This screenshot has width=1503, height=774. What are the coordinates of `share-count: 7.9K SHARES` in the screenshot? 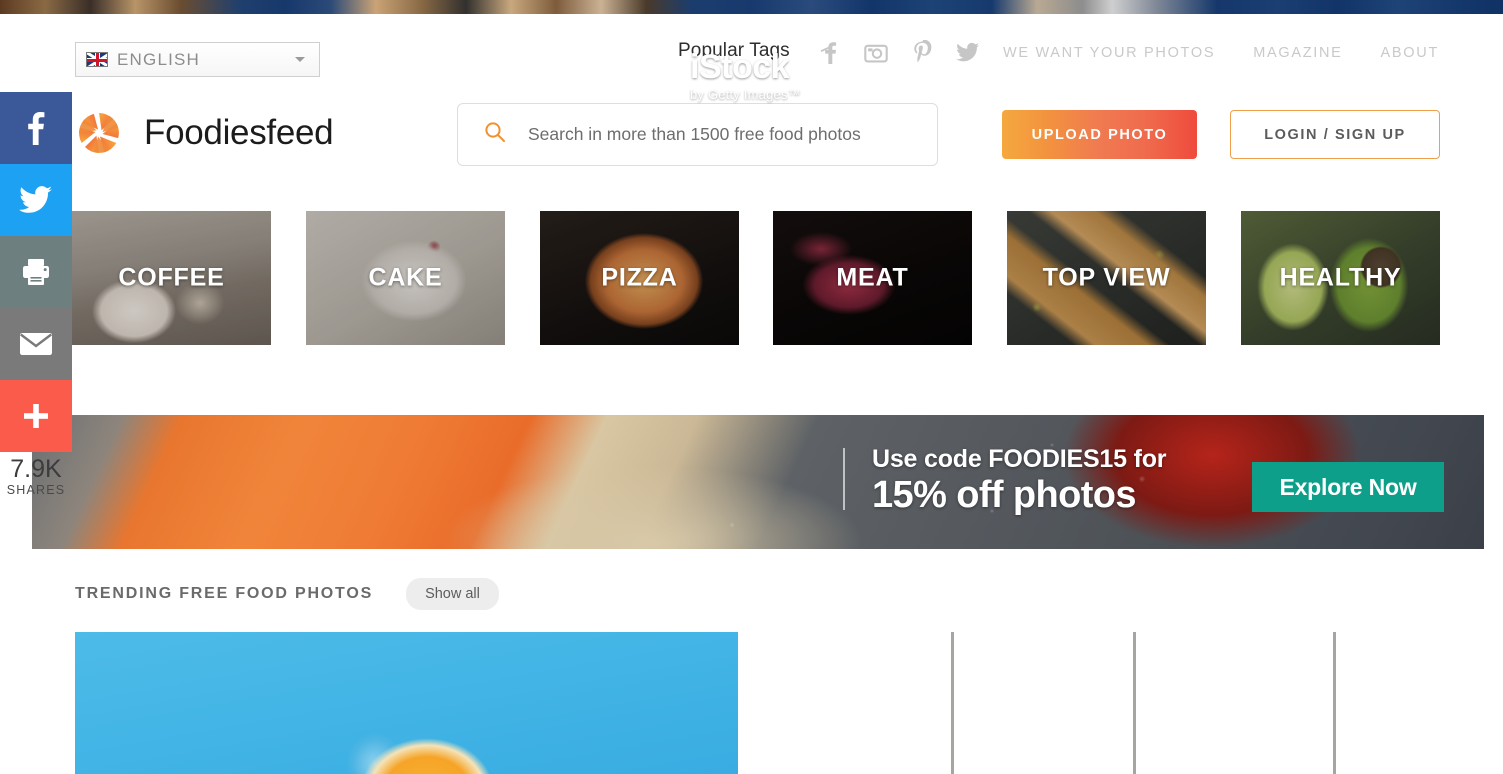 It's located at (36, 474).